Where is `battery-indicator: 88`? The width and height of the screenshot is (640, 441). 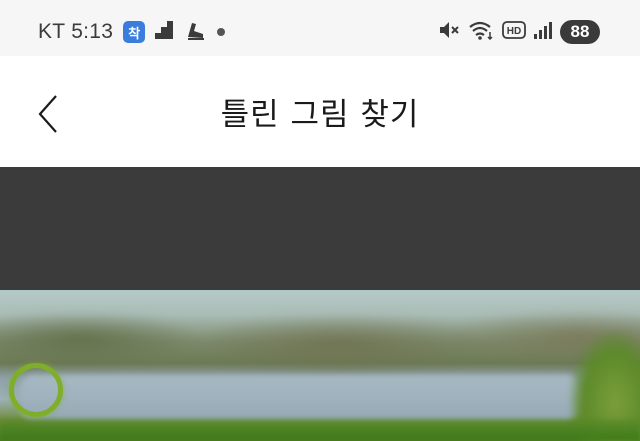 battery-indicator: 88 is located at coordinates (580, 32).